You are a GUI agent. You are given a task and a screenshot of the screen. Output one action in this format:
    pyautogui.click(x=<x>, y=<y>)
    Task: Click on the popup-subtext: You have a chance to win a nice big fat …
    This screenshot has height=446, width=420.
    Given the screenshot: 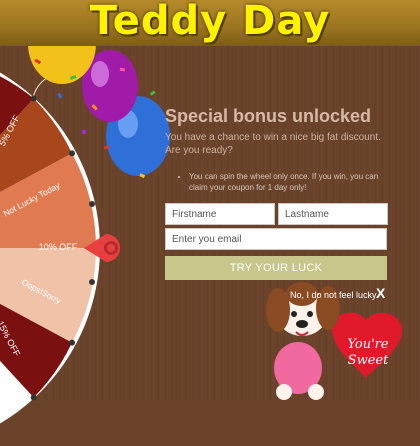 What is the action you would take?
    pyautogui.click(x=273, y=144)
    